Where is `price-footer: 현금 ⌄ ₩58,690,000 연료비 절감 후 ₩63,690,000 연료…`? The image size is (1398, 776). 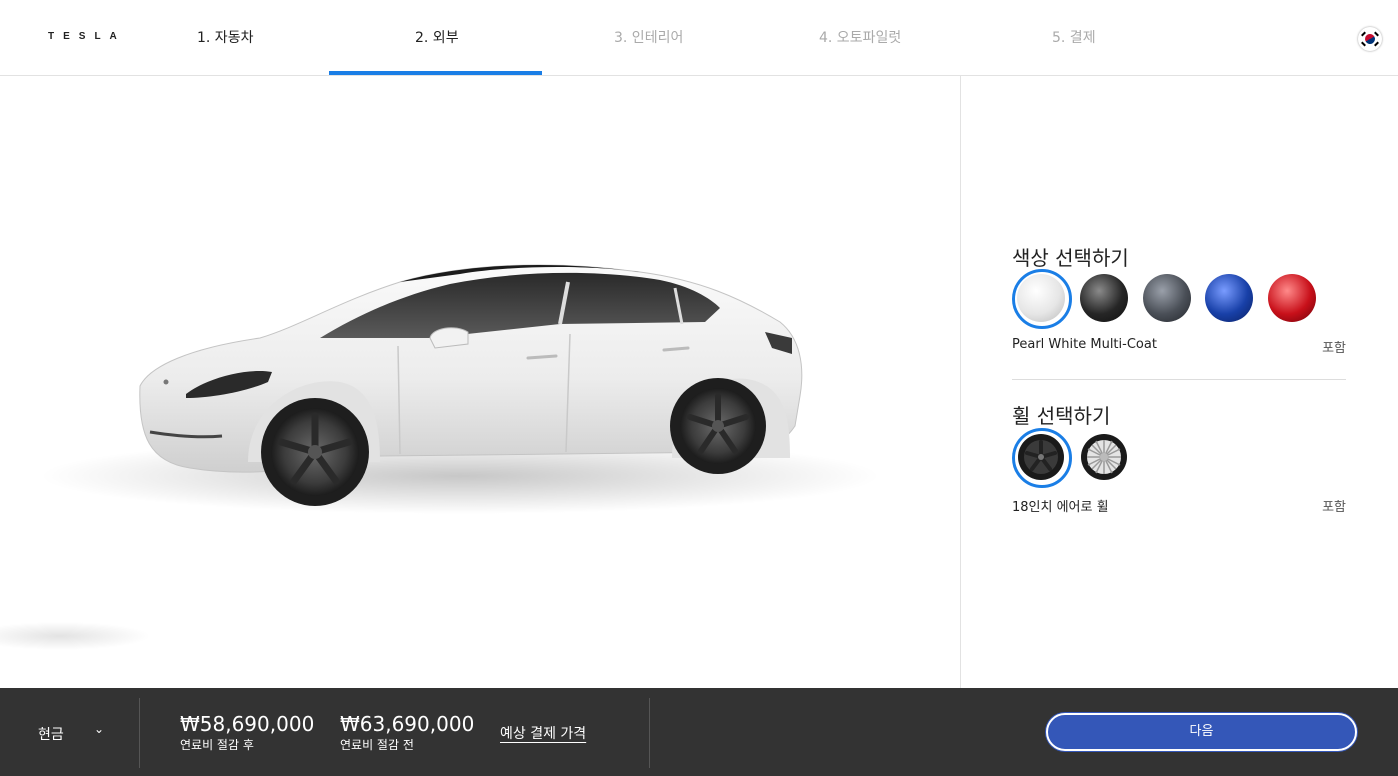
price-footer: 현금 ⌄ ₩58,690,000 연료비 절감 후 ₩63,690,000 연료… is located at coordinates (699, 732).